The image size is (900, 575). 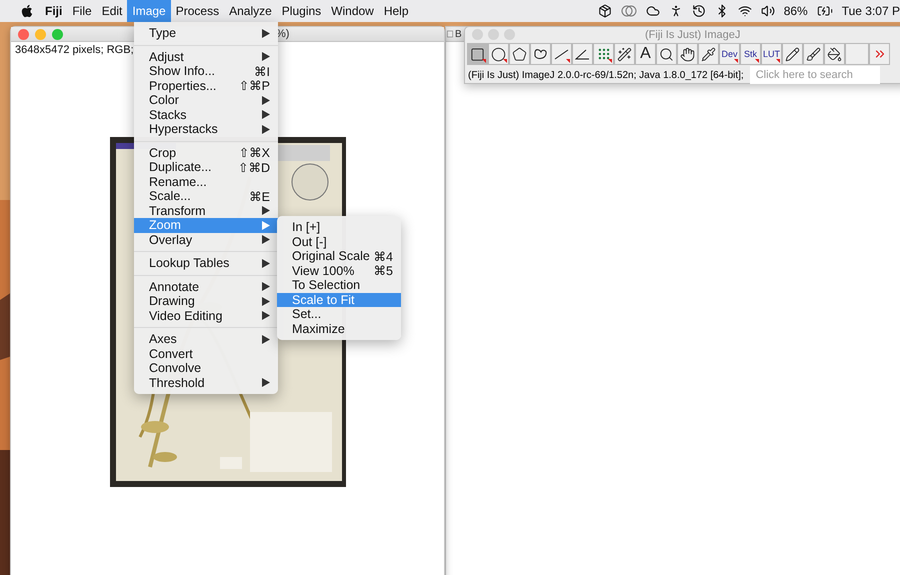 What do you see at coordinates (74, 50) in the screenshot?
I see `image-info: 3648x5472 pixels; RGB;` at bounding box center [74, 50].